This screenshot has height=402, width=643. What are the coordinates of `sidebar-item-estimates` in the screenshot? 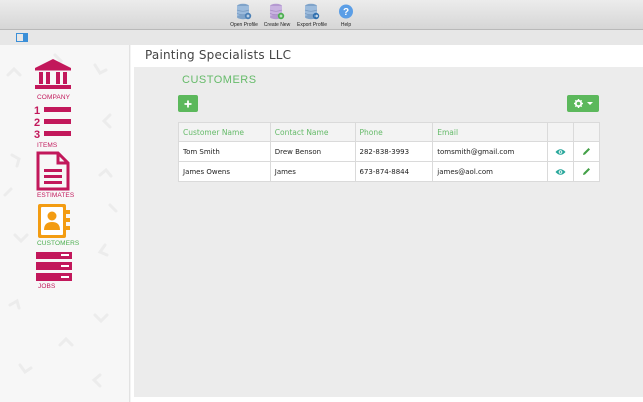 It's located at (66, 171).